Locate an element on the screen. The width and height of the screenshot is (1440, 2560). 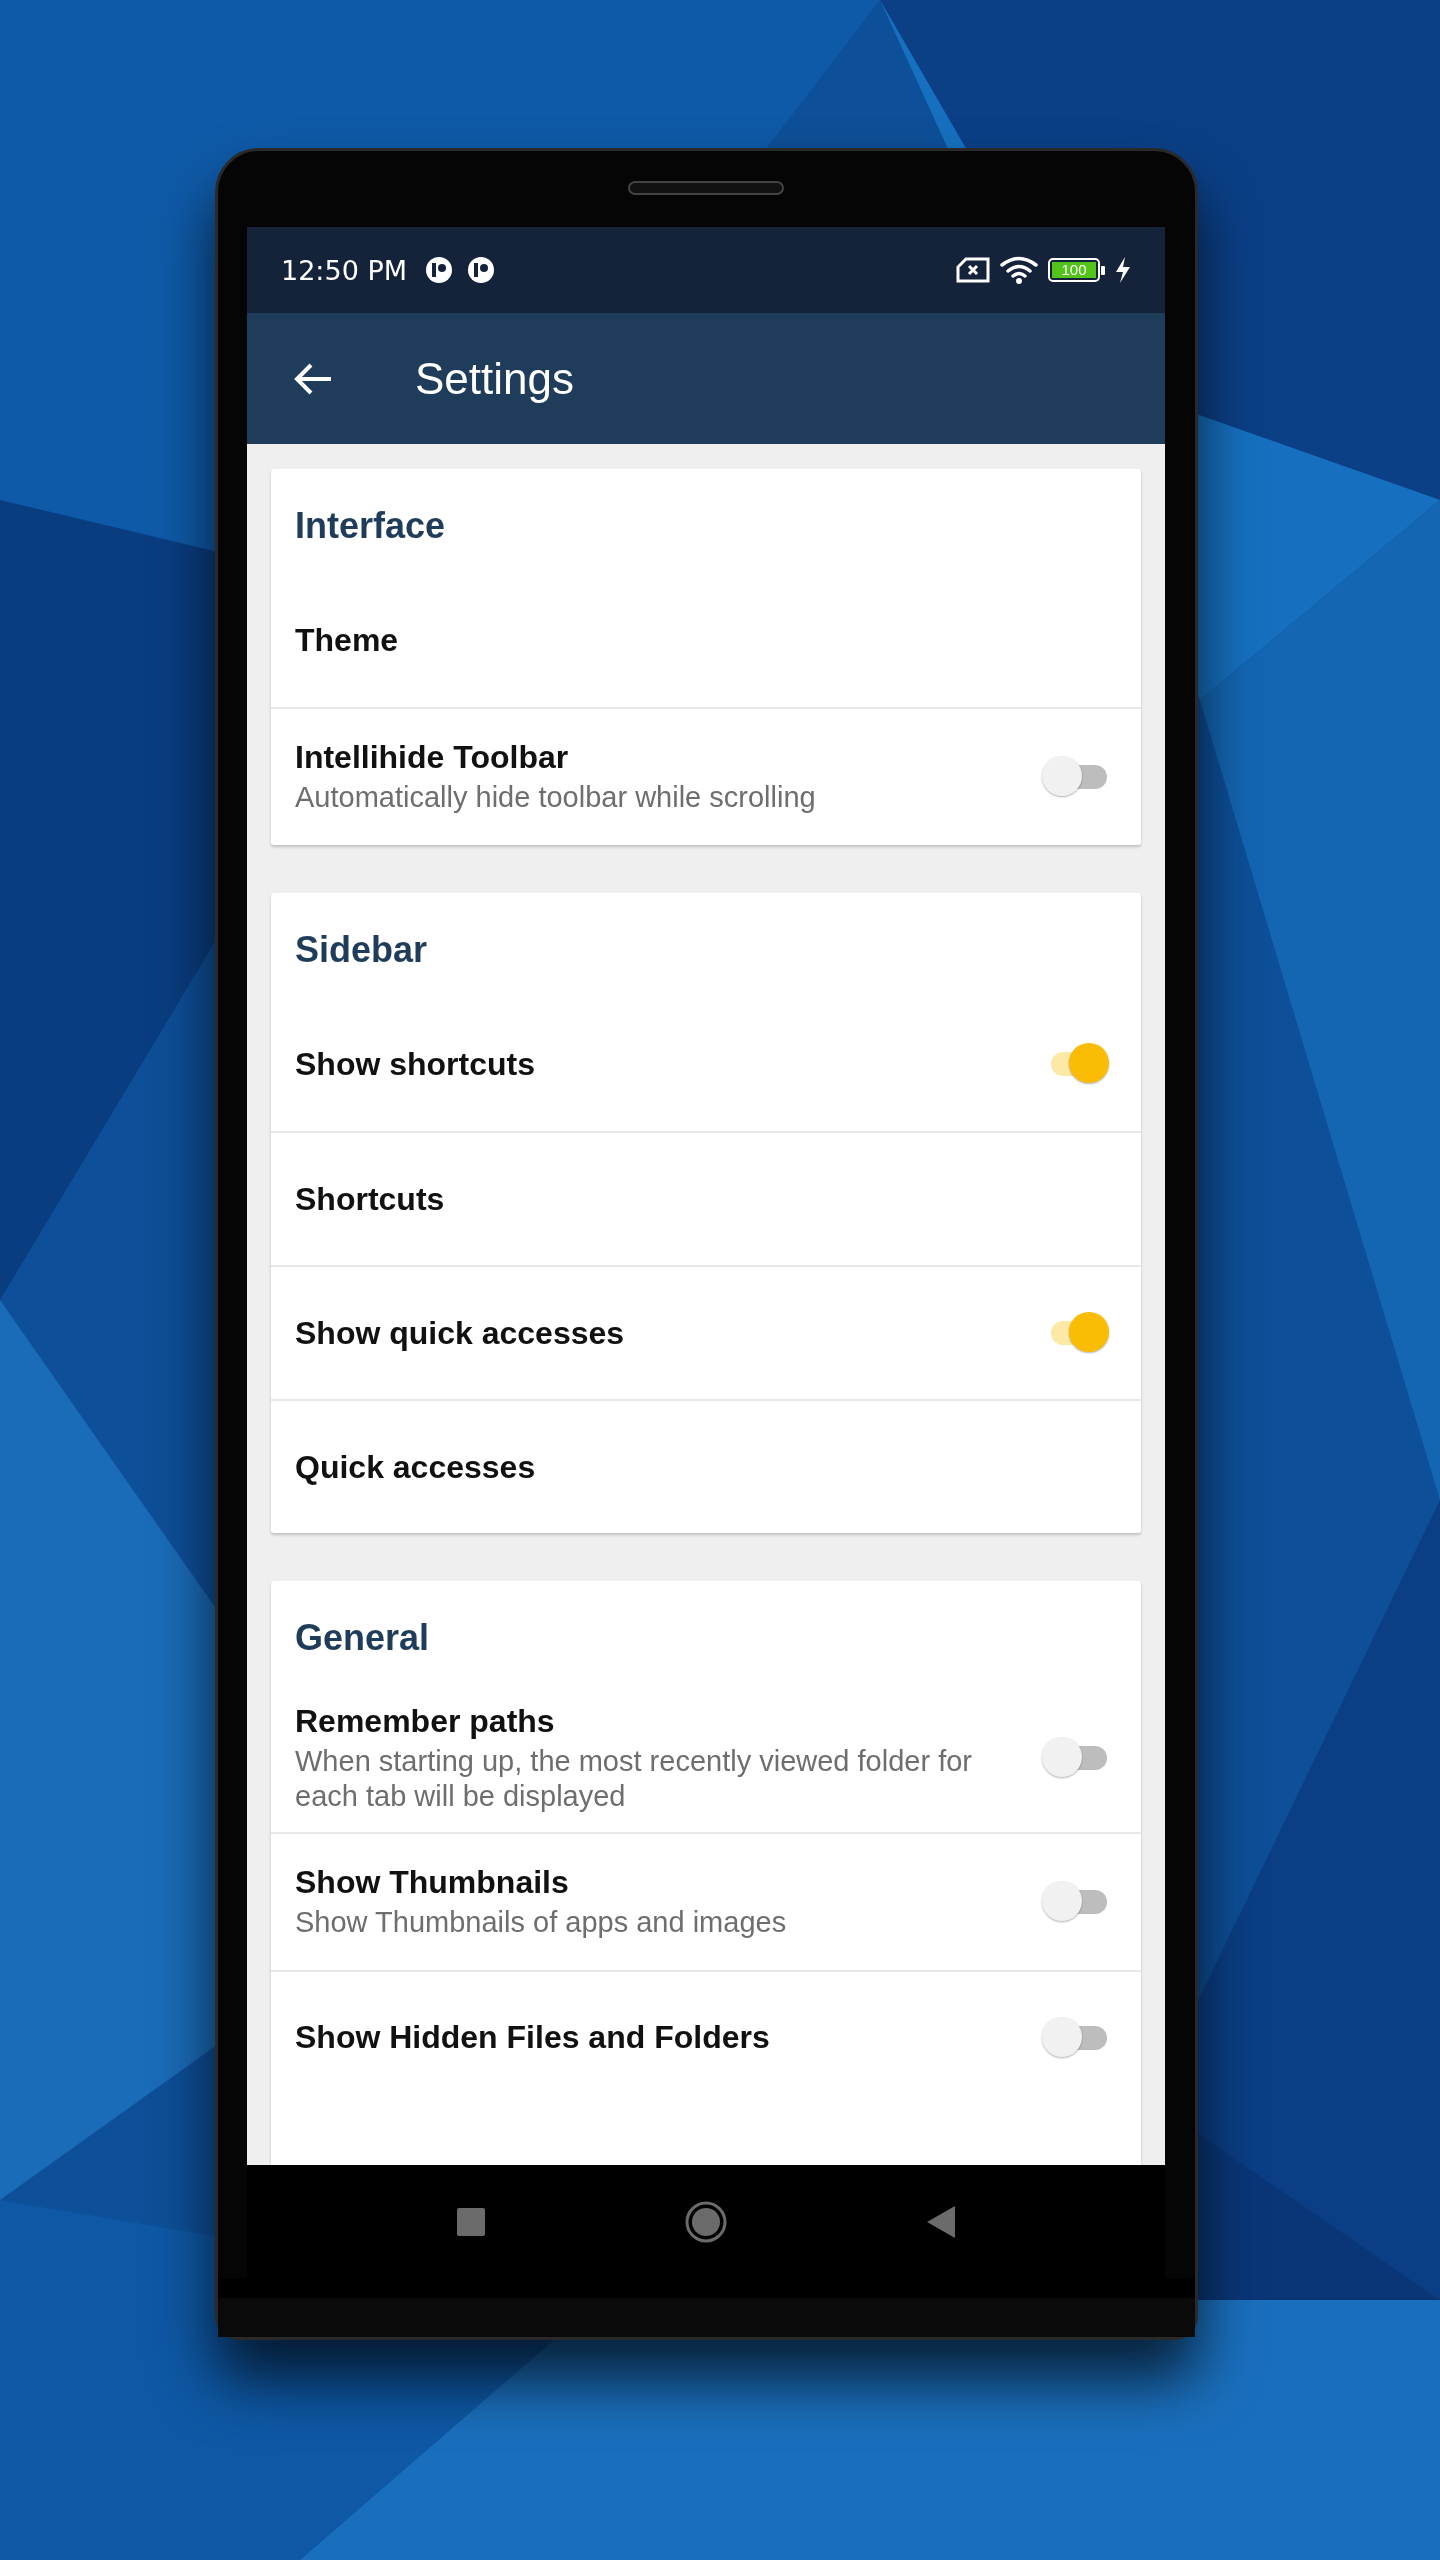
setting-title: Show Hidden Files and Folders is located at coordinates (533, 2038).